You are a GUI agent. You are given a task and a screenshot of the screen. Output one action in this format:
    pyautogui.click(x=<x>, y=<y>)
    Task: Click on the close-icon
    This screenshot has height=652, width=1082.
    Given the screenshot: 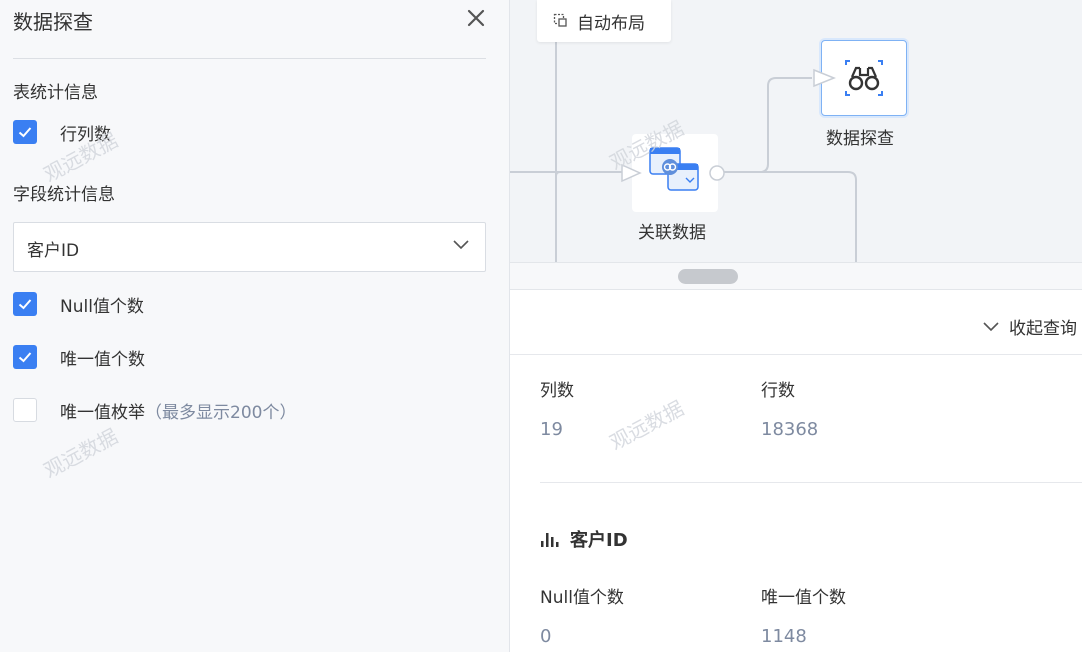 What is the action you would take?
    pyautogui.click(x=476, y=18)
    